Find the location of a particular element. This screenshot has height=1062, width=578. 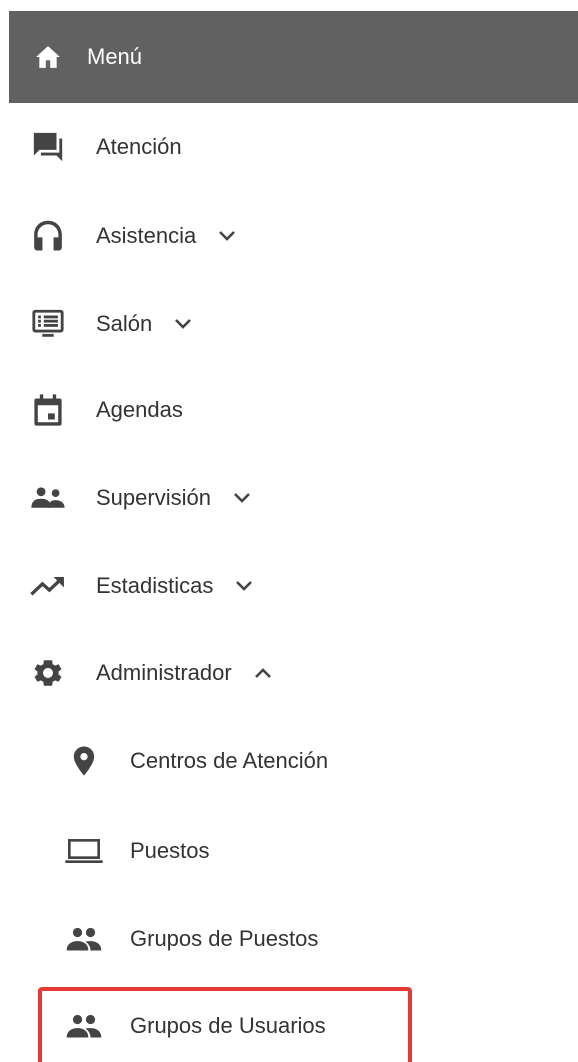

nav-item-atencion: Atención is located at coordinates (289, 147).